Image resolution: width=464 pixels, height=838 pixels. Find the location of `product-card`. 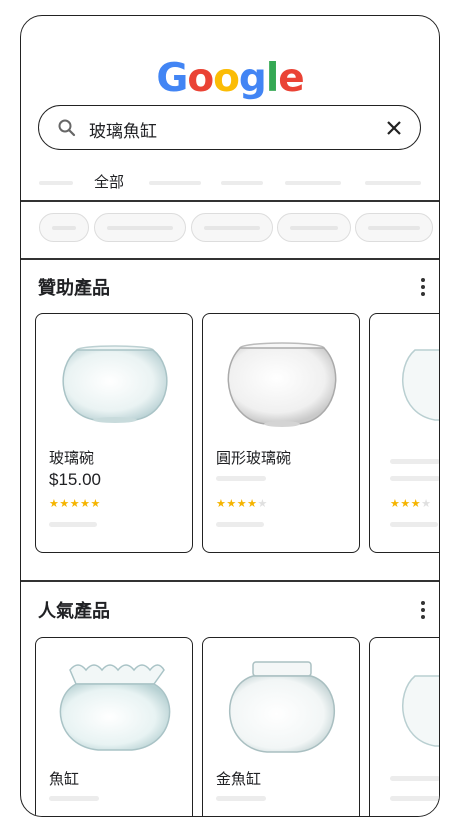

product-card is located at coordinates (404, 726).